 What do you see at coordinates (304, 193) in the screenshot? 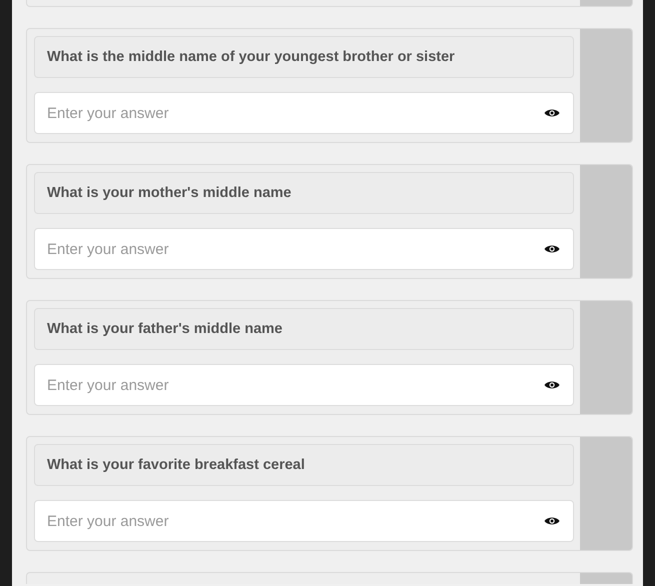
I see `question-label: What is your mother's middle name` at bounding box center [304, 193].